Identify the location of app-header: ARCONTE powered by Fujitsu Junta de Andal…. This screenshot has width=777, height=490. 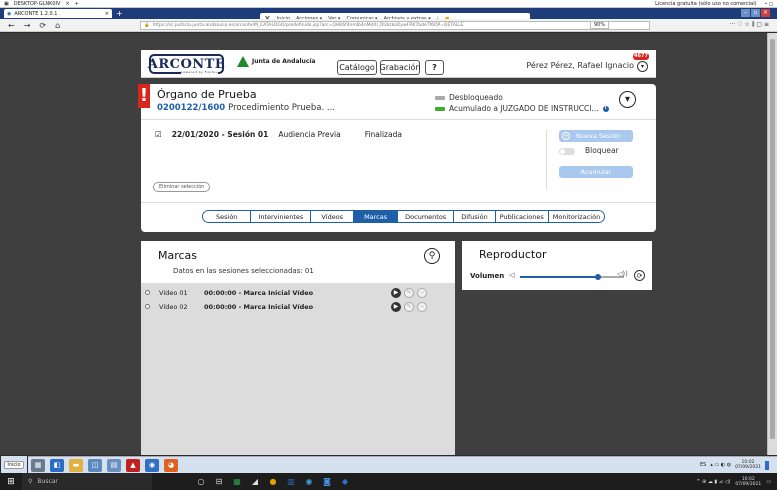
(398, 64).